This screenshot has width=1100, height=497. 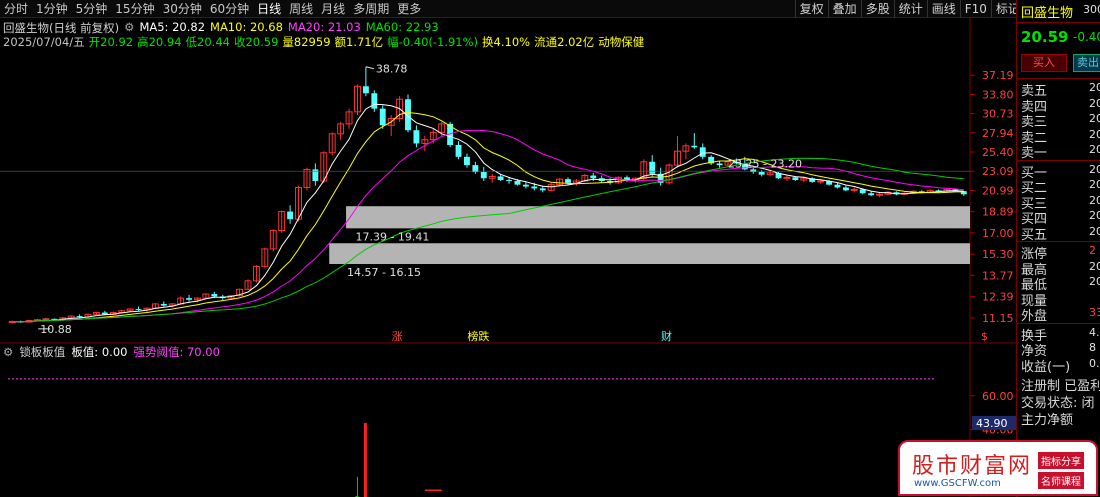 What do you see at coordinates (397, 336) in the screenshot?
I see `event-mark: 涨` at bounding box center [397, 336].